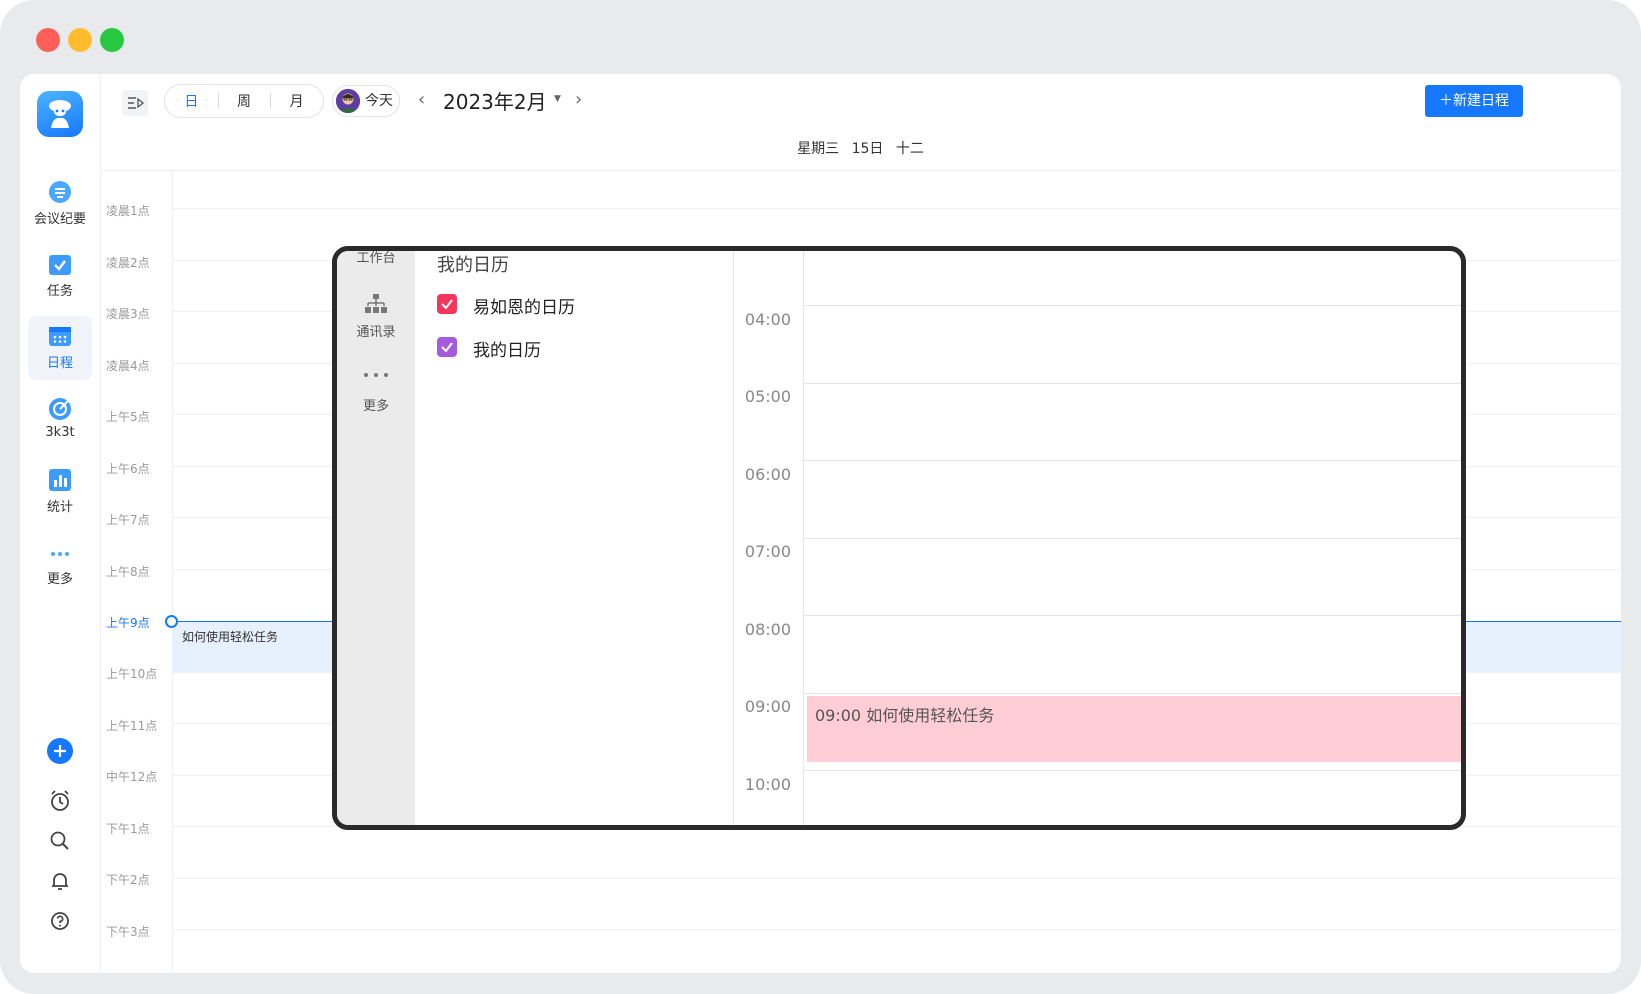  Describe the element at coordinates (60, 276) in the screenshot. I see `sidebar-item-task: 任务` at that location.